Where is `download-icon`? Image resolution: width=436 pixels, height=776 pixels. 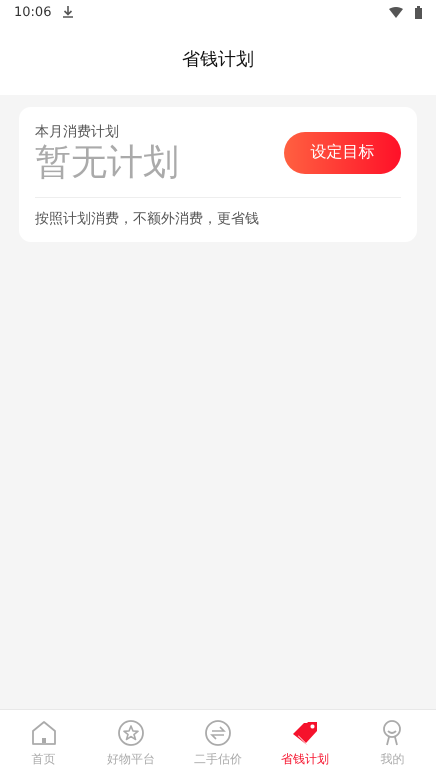 download-icon is located at coordinates (68, 12).